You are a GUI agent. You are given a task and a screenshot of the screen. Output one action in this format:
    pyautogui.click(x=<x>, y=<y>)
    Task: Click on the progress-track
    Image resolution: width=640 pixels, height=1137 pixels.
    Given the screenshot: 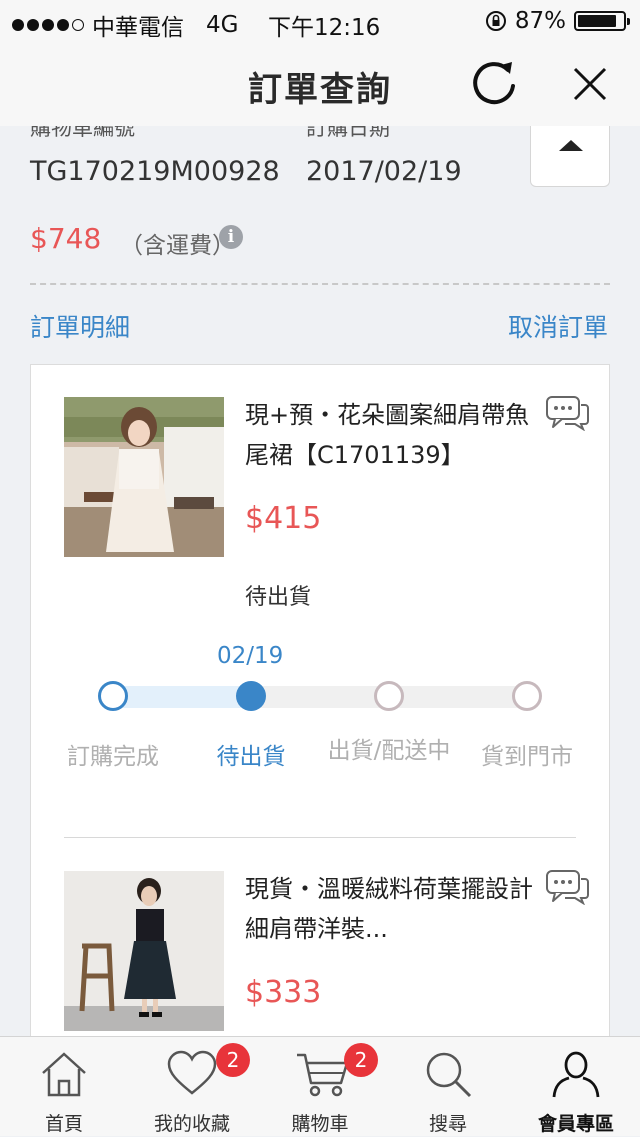 What is the action you would take?
    pyautogui.click(x=320, y=697)
    